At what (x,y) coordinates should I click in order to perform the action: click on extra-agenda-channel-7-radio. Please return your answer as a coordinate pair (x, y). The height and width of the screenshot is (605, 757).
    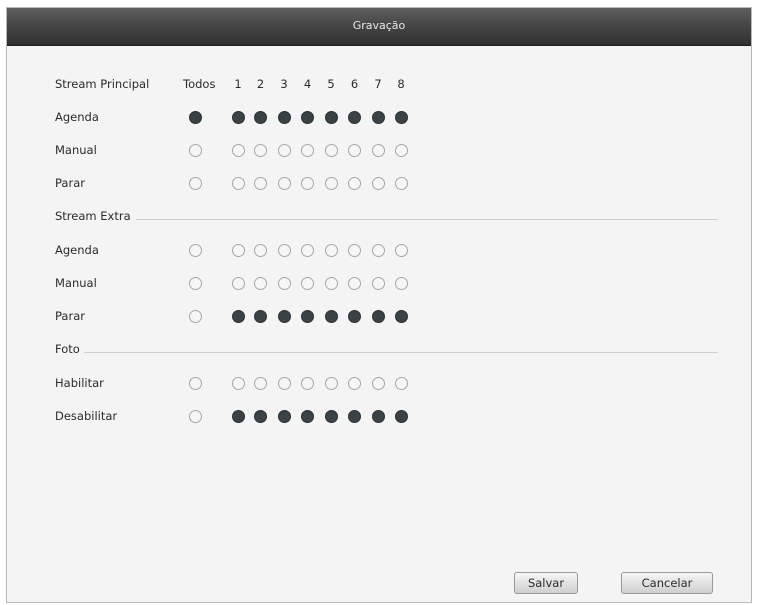
    Looking at the image, I should click on (378, 250).